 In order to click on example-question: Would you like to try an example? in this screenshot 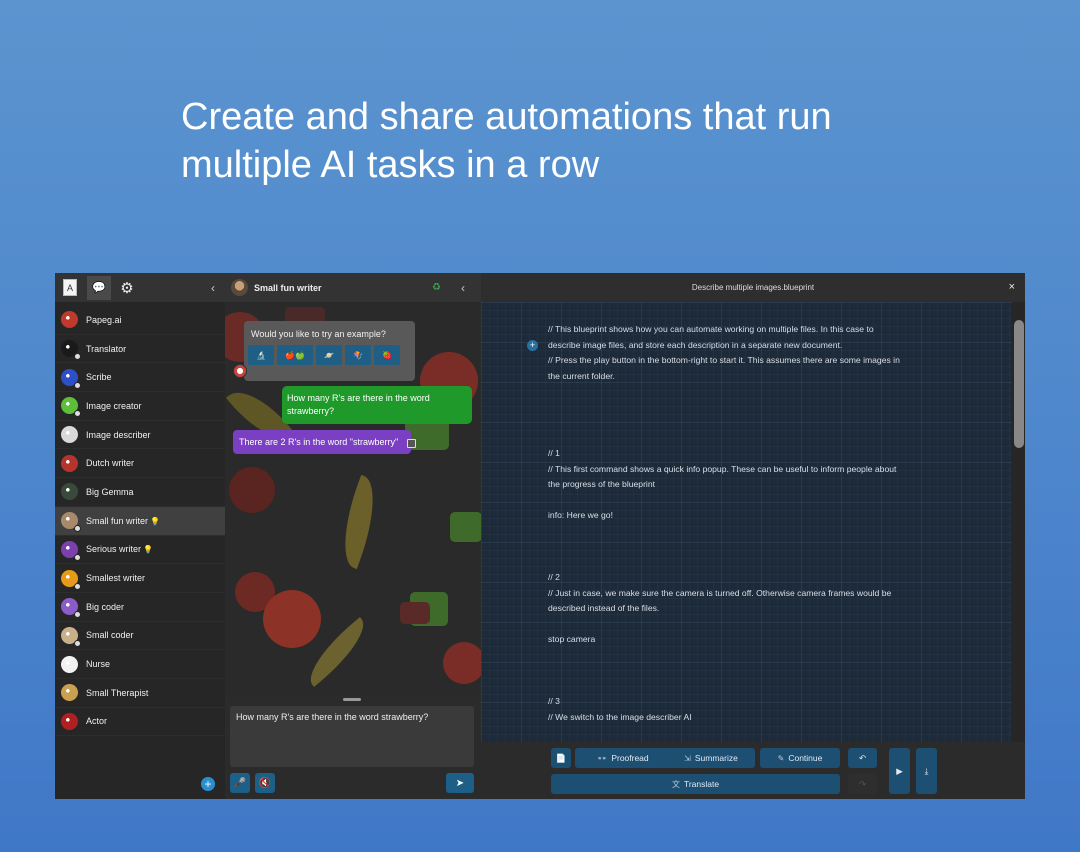, I will do `click(318, 334)`.